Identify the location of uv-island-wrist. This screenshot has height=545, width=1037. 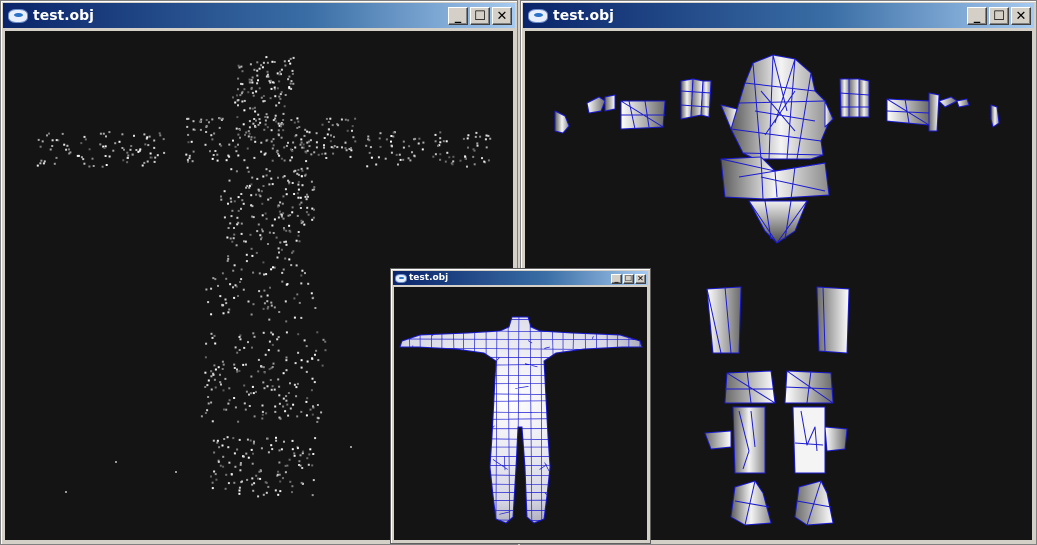
(610, 103).